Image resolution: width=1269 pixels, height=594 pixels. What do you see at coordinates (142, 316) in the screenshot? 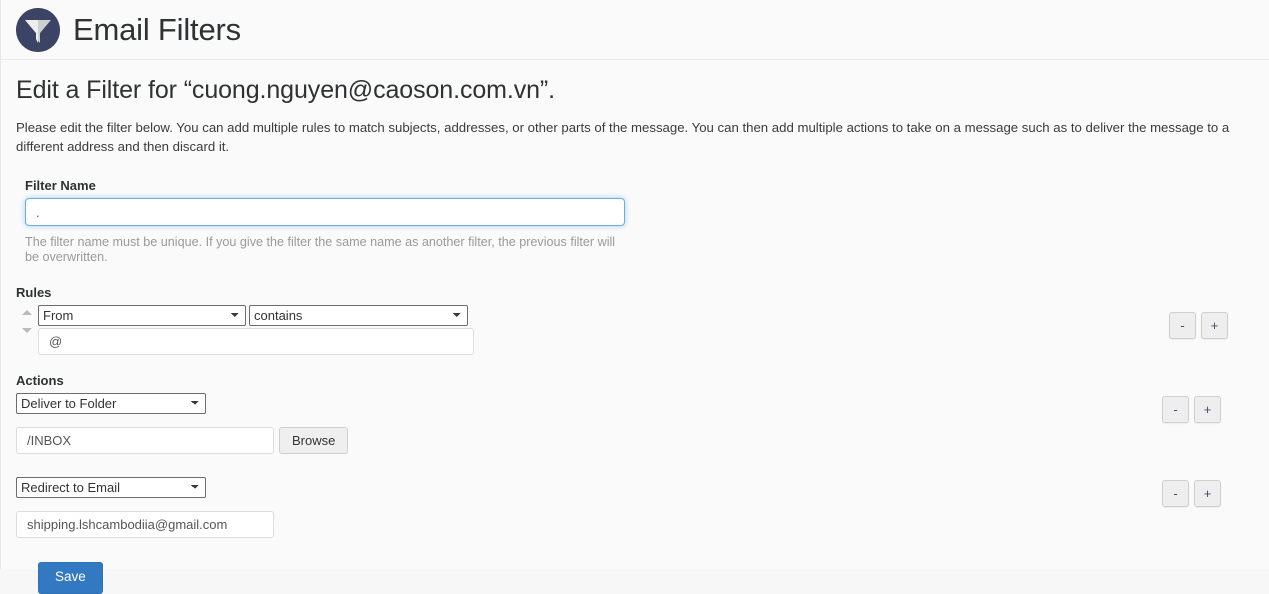
I see `rule-part-select: From` at bounding box center [142, 316].